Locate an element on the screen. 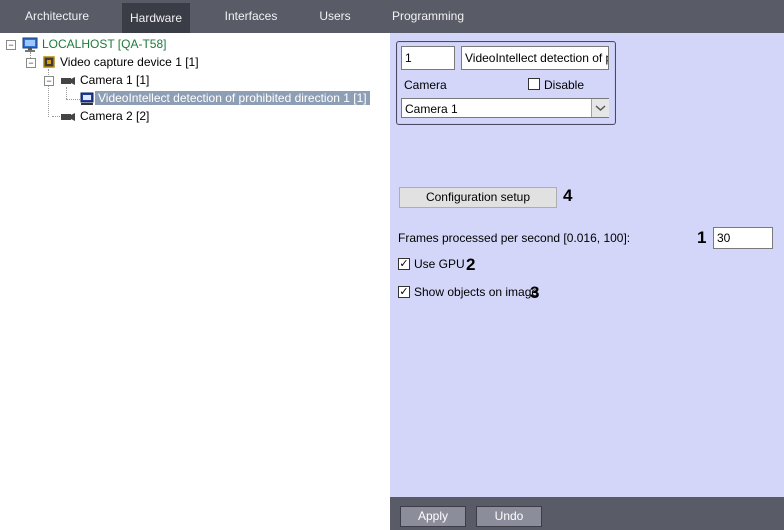  chevron-down-icon is located at coordinates (600, 108).